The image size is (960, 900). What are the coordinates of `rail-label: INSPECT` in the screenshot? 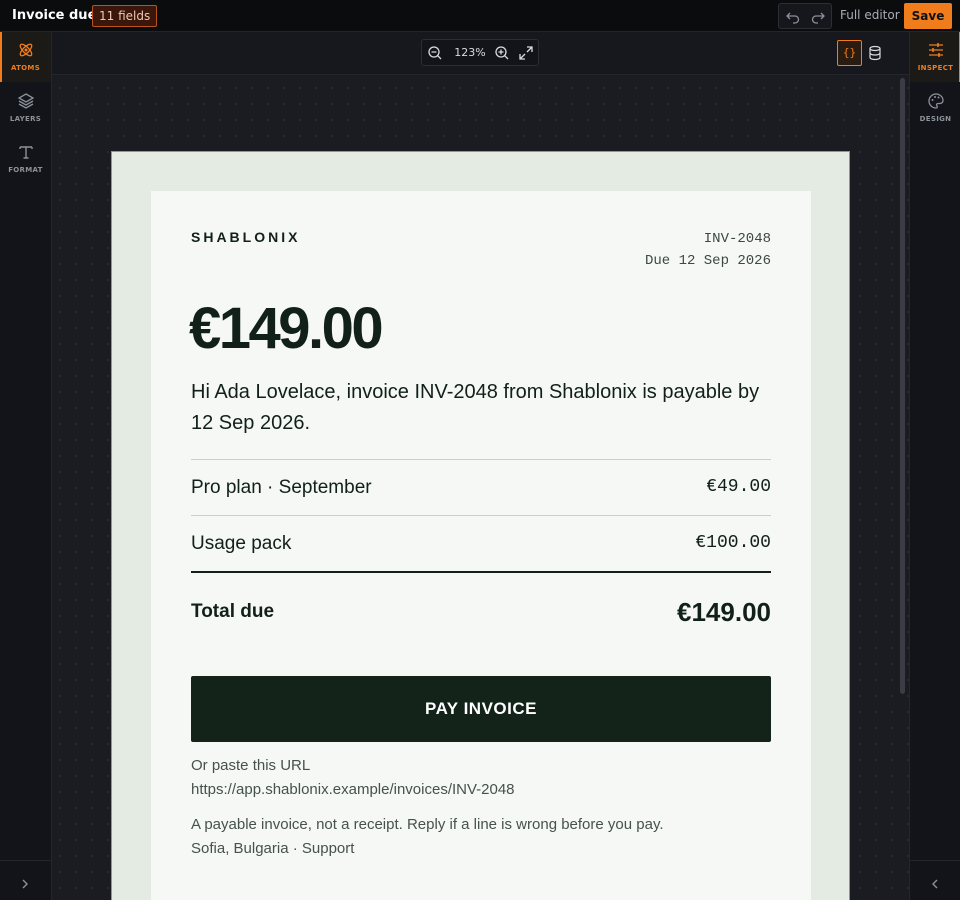 It's located at (935, 68).